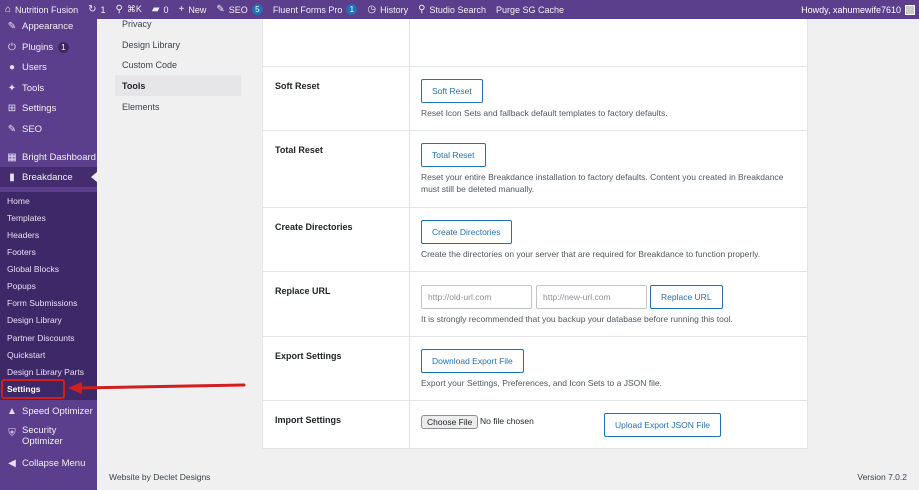  What do you see at coordinates (457, 9) in the screenshot?
I see `studio-label: Studio Search` at bounding box center [457, 9].